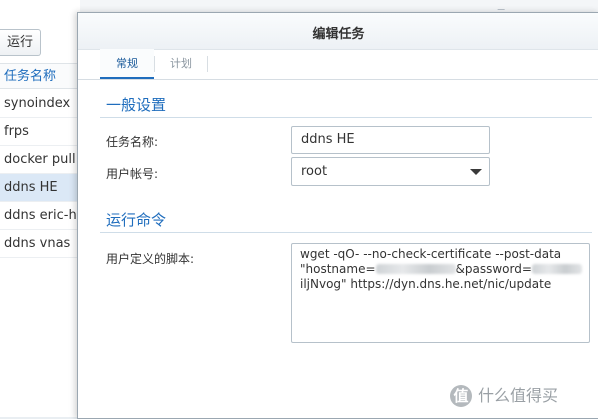 The image size is (598, 419). What do you see at coordinates (40, 132) in the screenshot?
I see `task-row: frps` at bounding box center [40, 132].